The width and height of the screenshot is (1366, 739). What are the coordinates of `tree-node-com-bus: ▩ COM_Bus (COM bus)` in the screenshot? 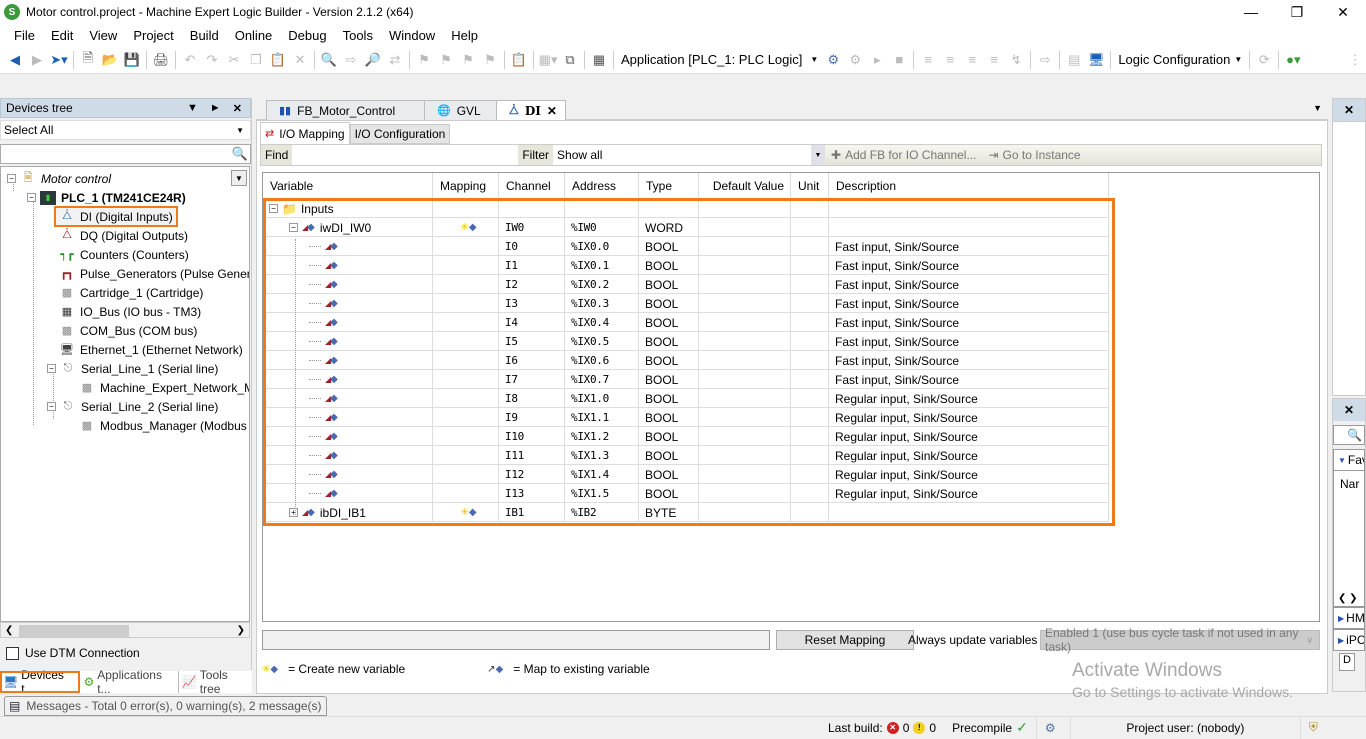 It's located at (128, 330).